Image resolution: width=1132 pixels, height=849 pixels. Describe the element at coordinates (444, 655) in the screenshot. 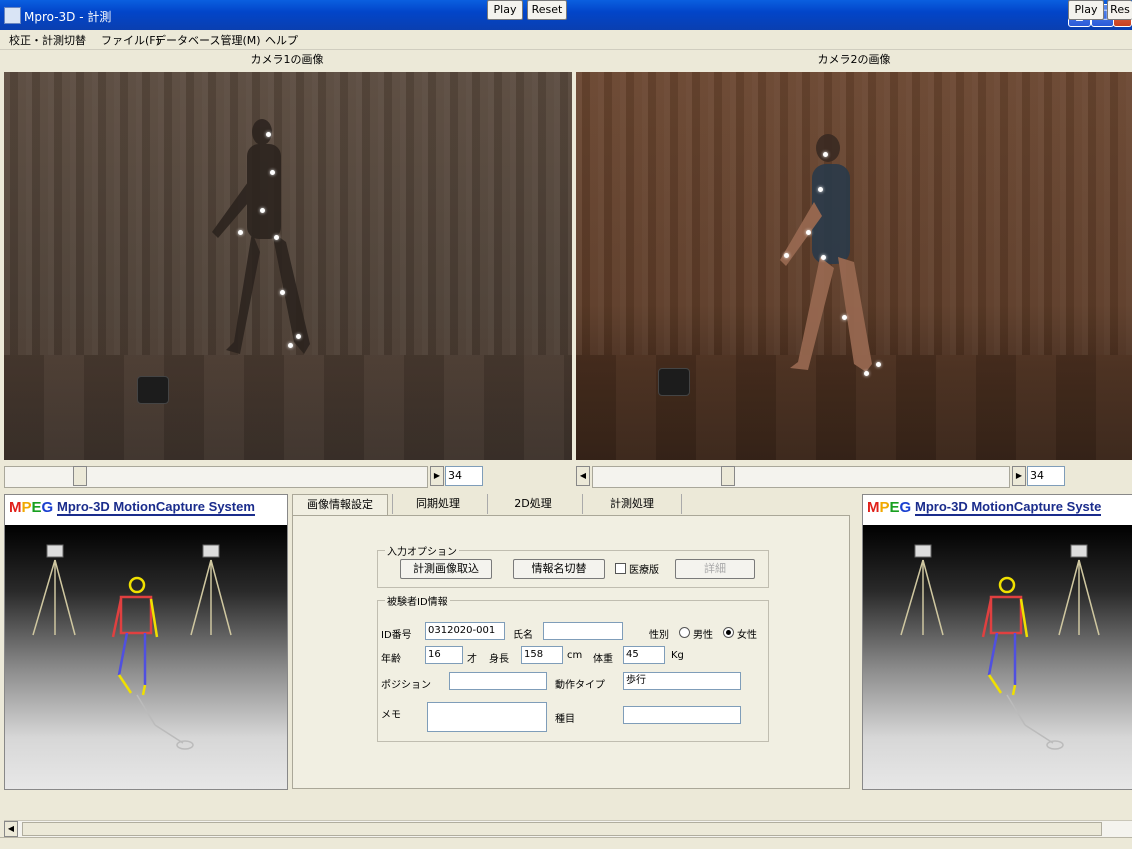

I see `age-field: 16` at that location.